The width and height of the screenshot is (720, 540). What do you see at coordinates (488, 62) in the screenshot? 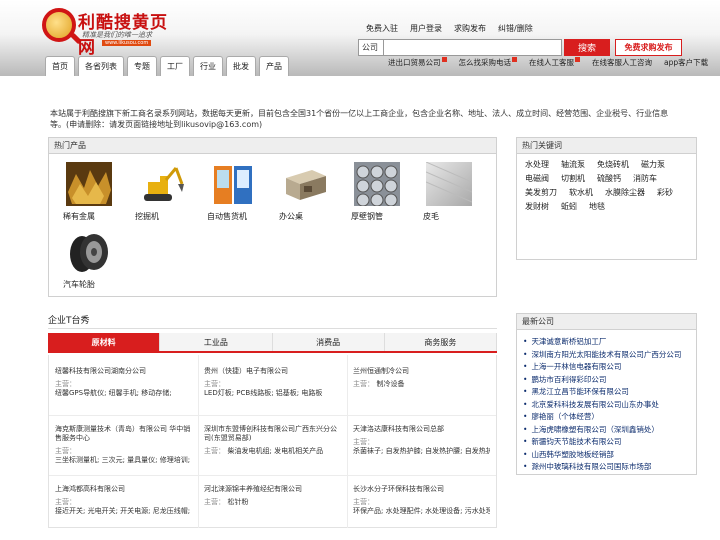
I see `quick-link-purchase-phone: 怎么找采购电话` at bounding box center [488, 62].